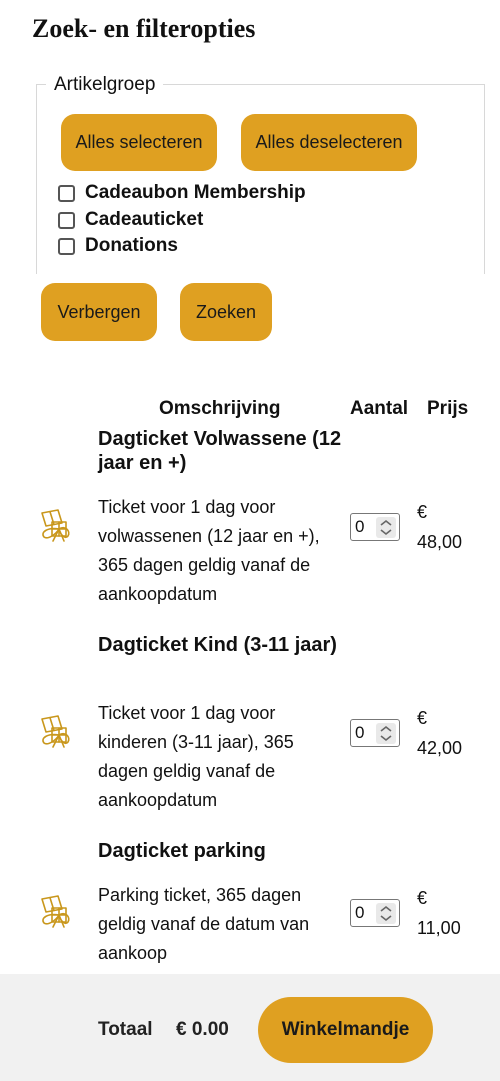 This screenshot has width=500, height=1081. I want to click on checkbox-label: Donations, so click(131, 245).